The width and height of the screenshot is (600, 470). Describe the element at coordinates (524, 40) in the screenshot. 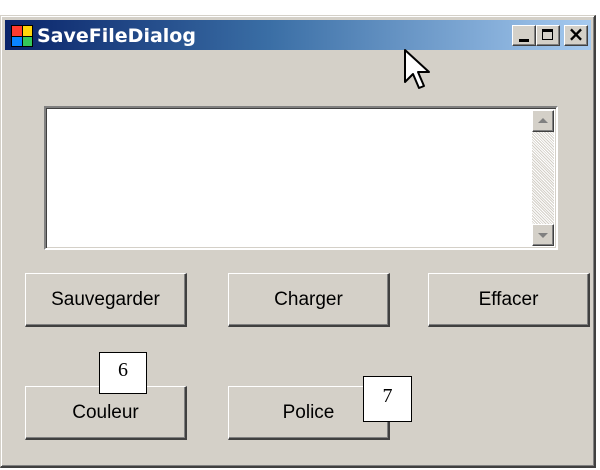

I see `minimize-icon` at that location.